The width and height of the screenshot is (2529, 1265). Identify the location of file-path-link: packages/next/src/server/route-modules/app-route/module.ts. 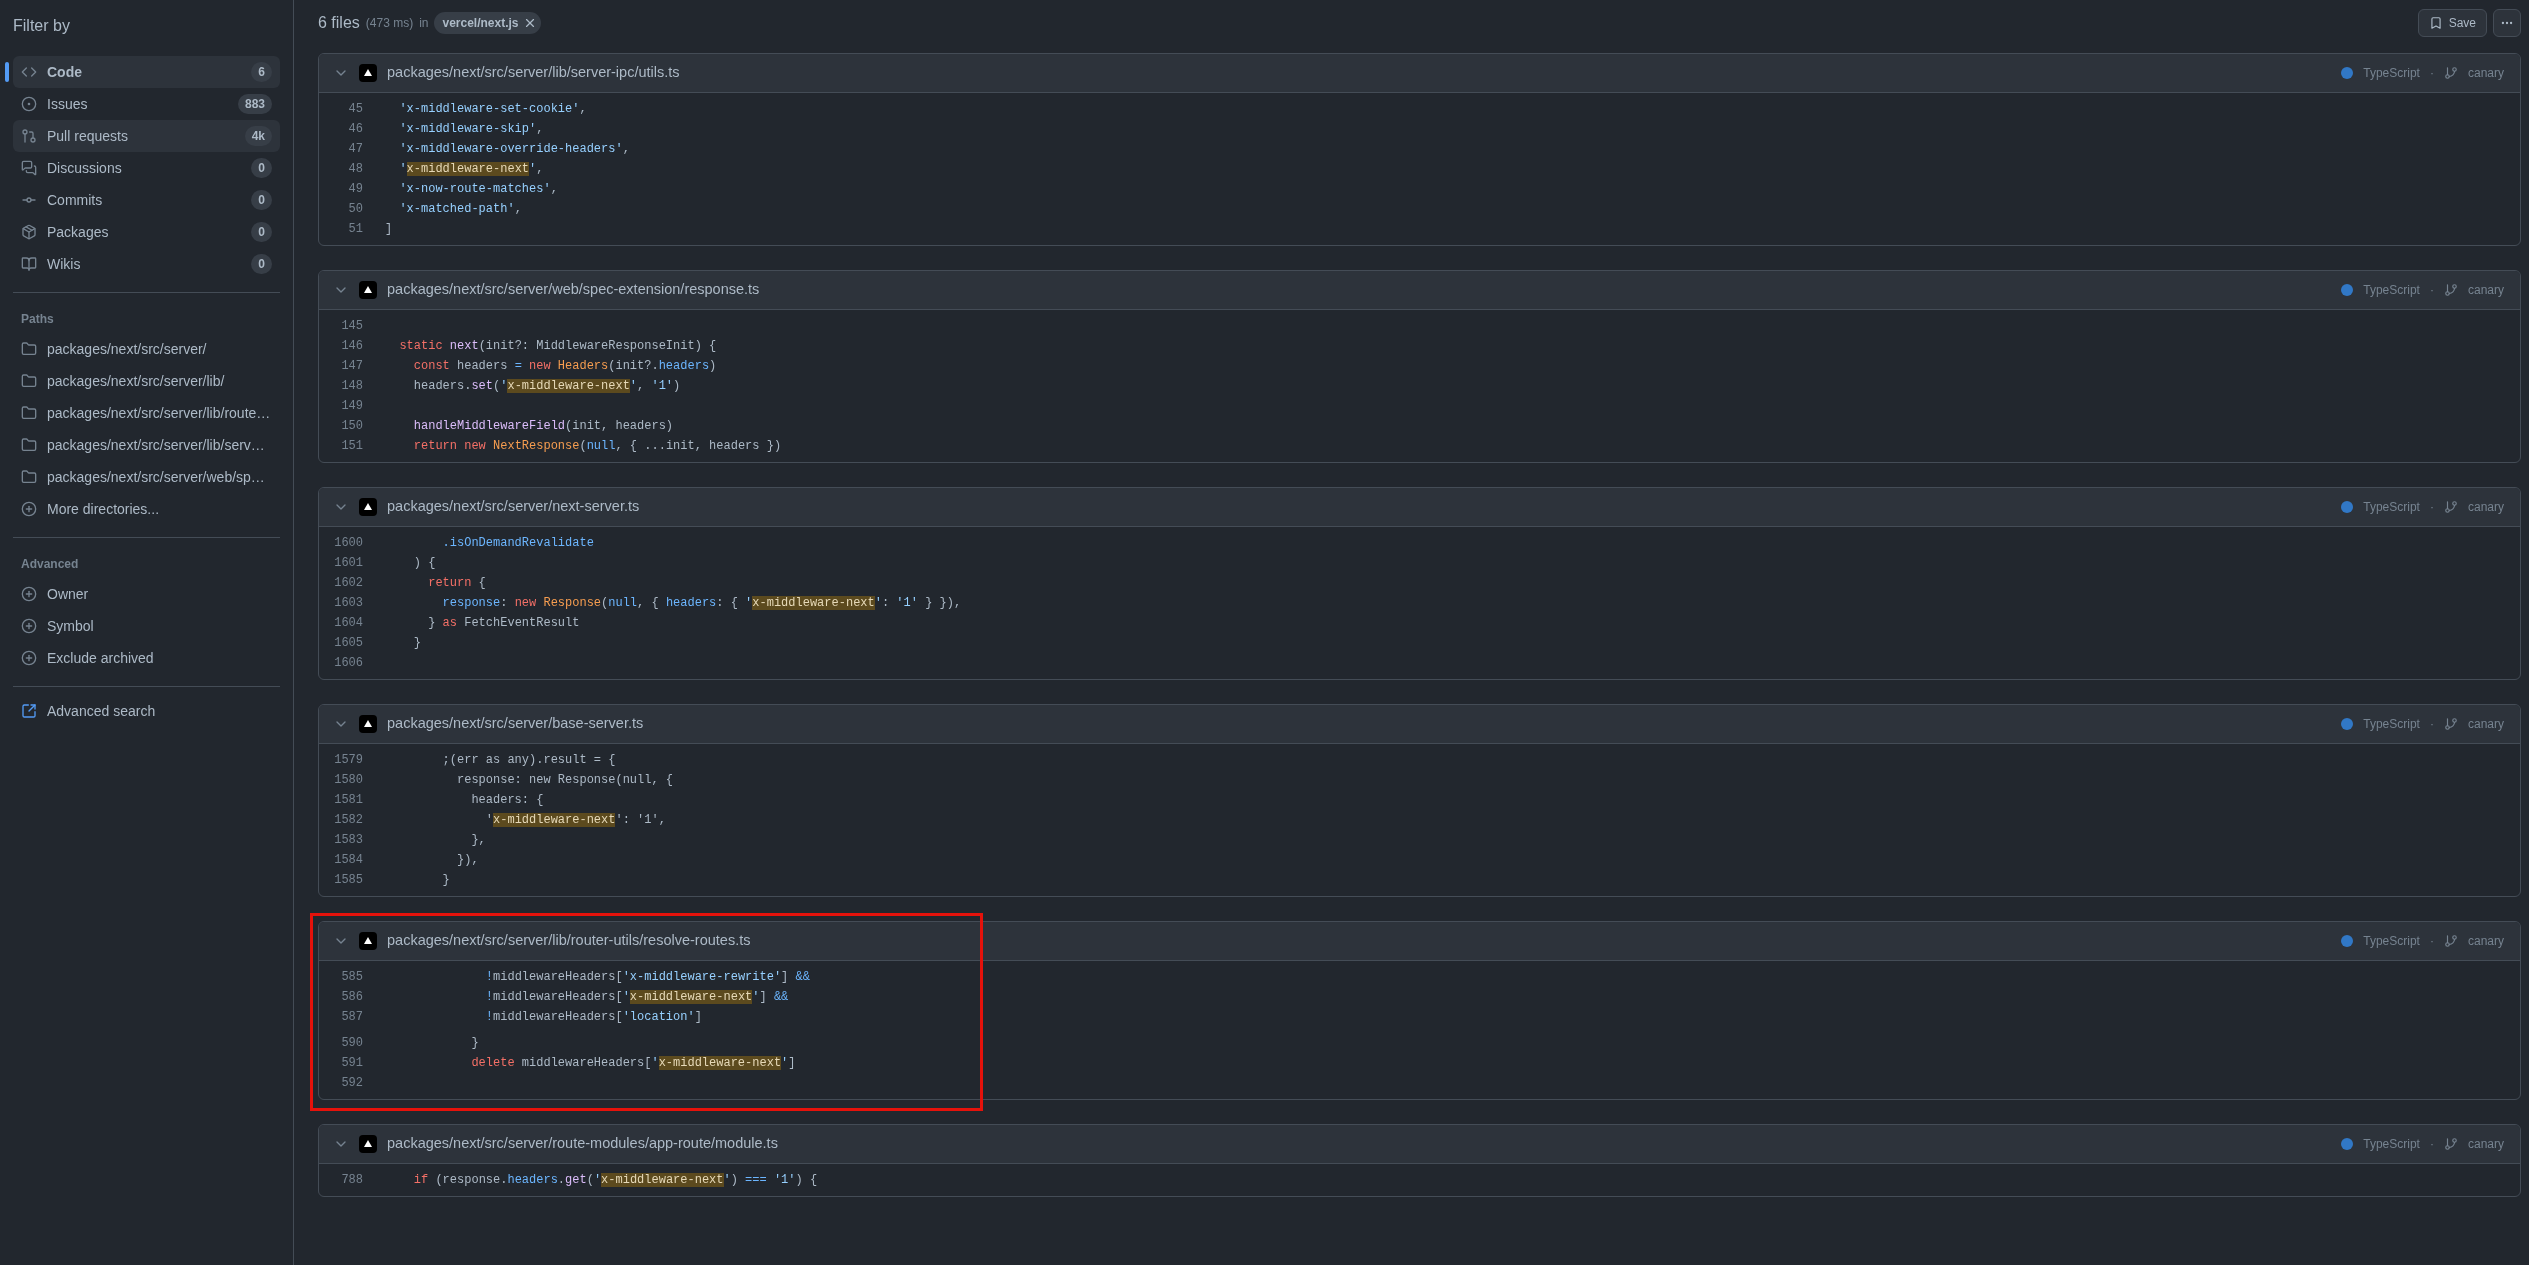
(1359, 1144).